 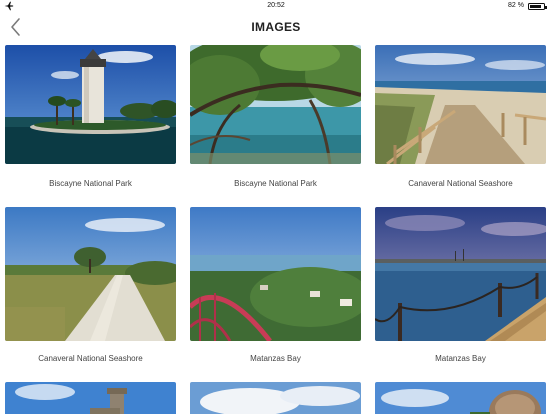 I want to click on battery-icon, so click(x=537, y=6).